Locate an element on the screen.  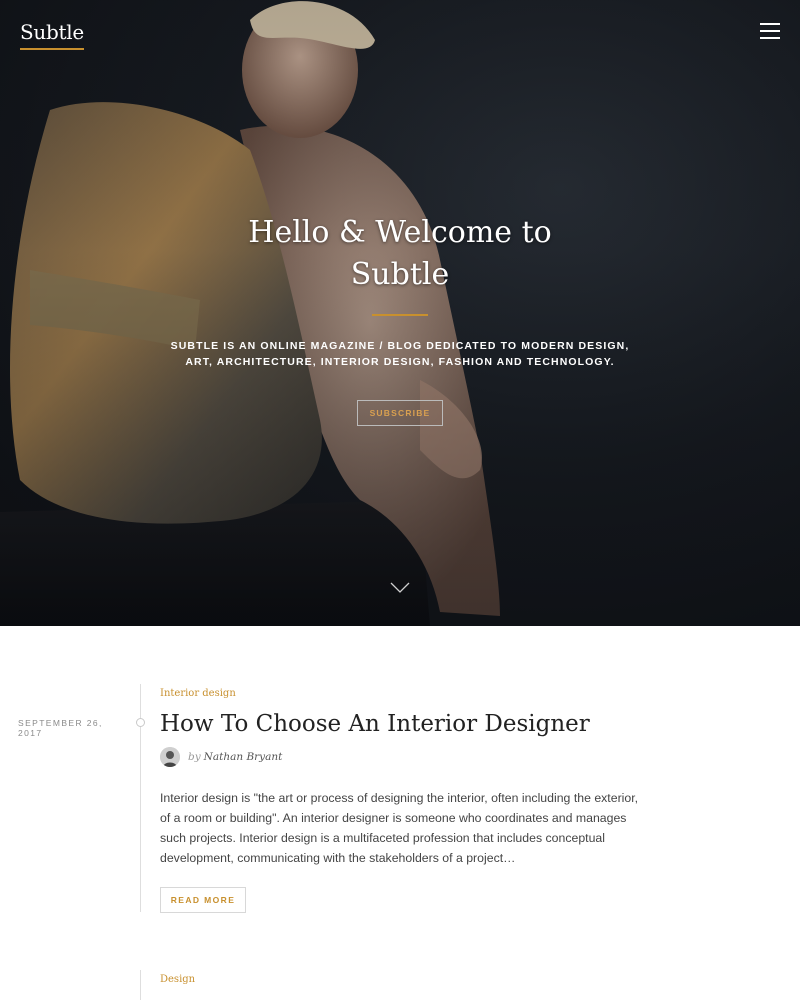
hero-title-line1: Hello & Welcome to is located at coordinates (400, 232).